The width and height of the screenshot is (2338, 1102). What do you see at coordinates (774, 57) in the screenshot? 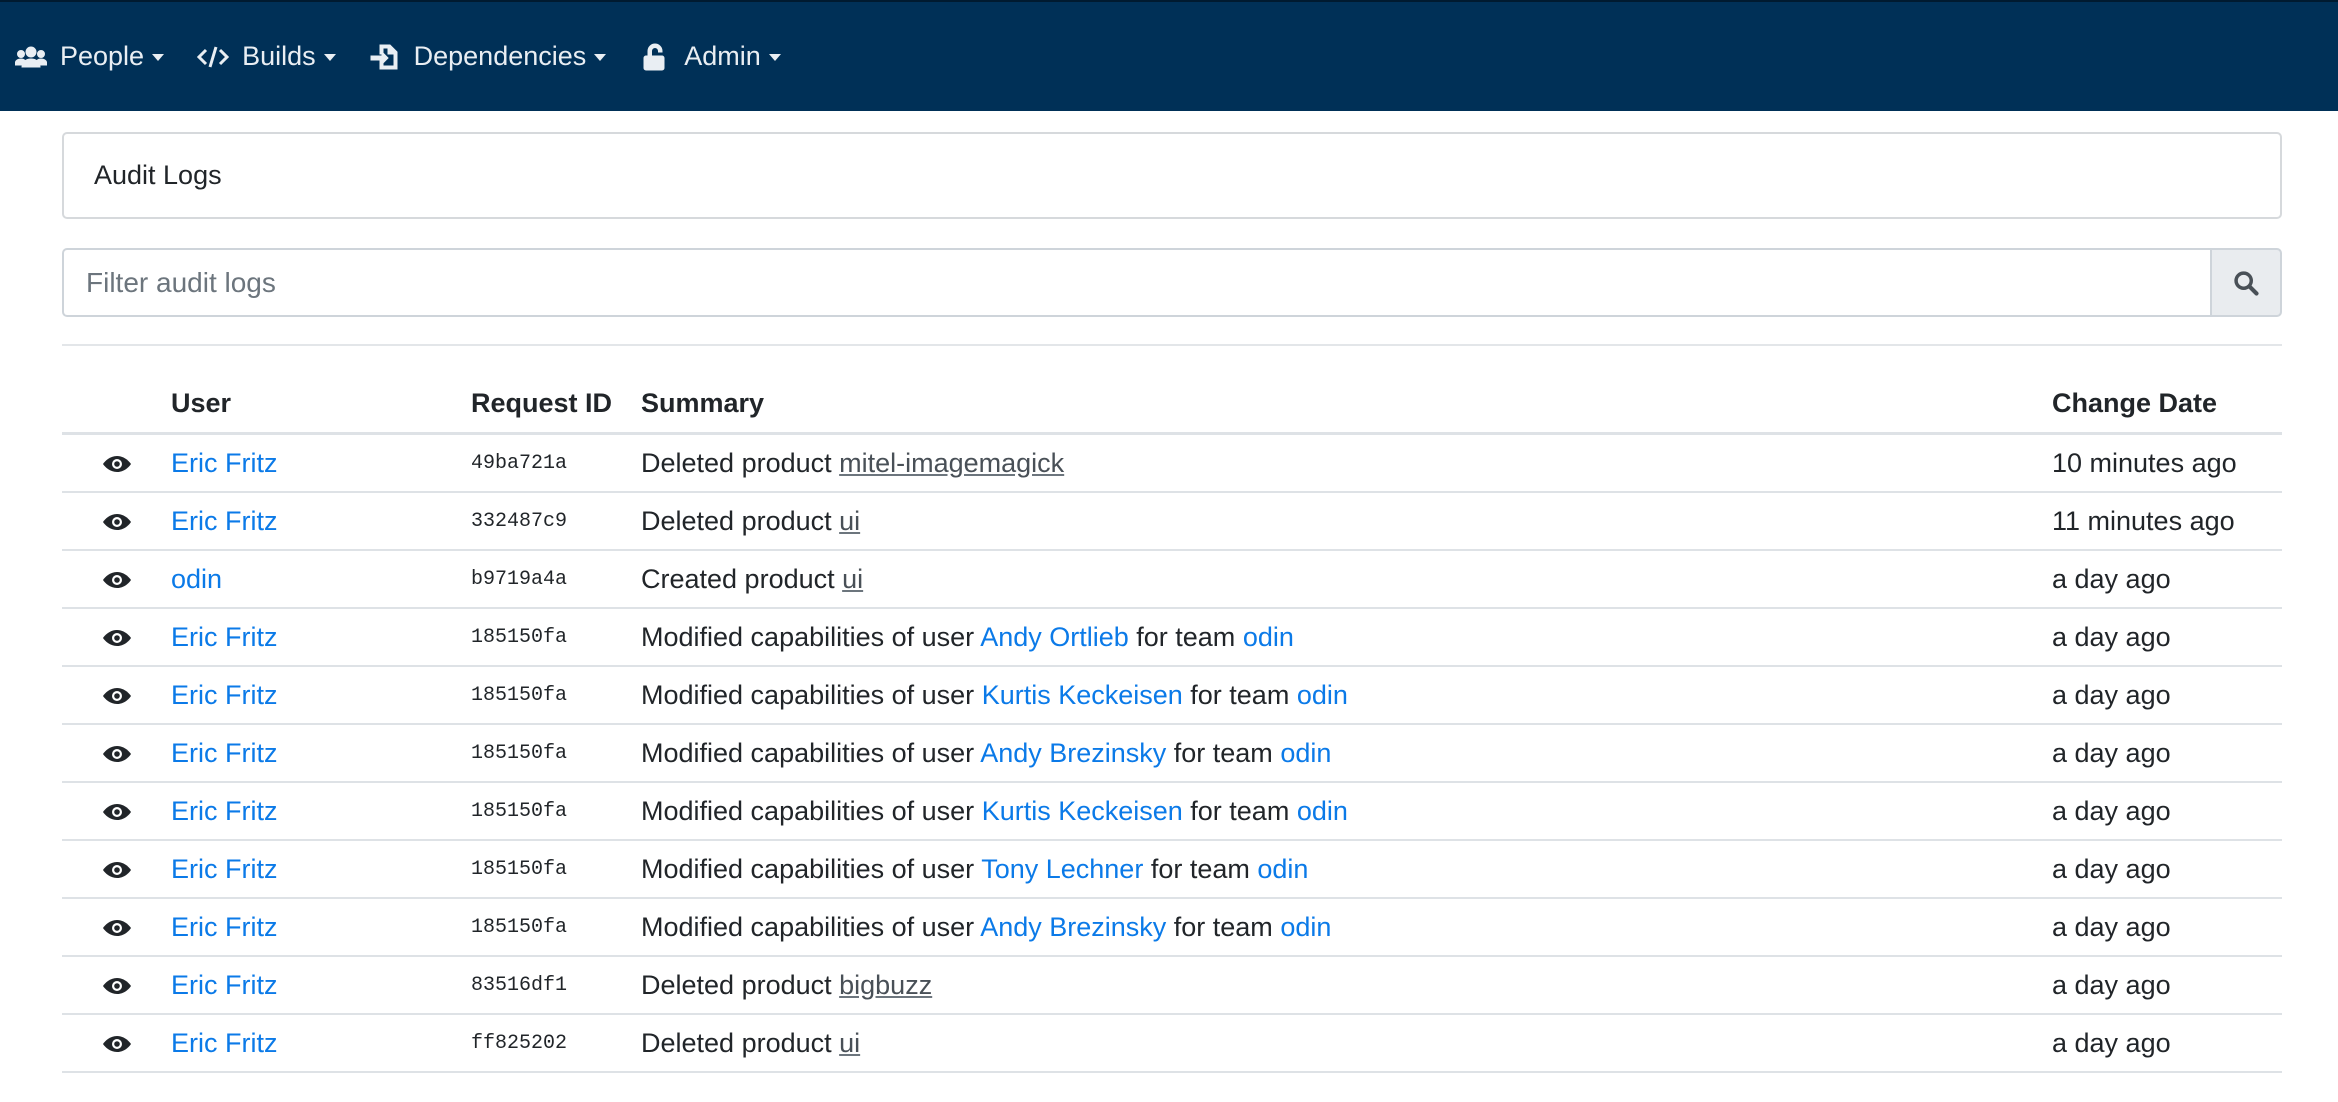
I see `caret-down-icon` at bounding box center [774, 57].